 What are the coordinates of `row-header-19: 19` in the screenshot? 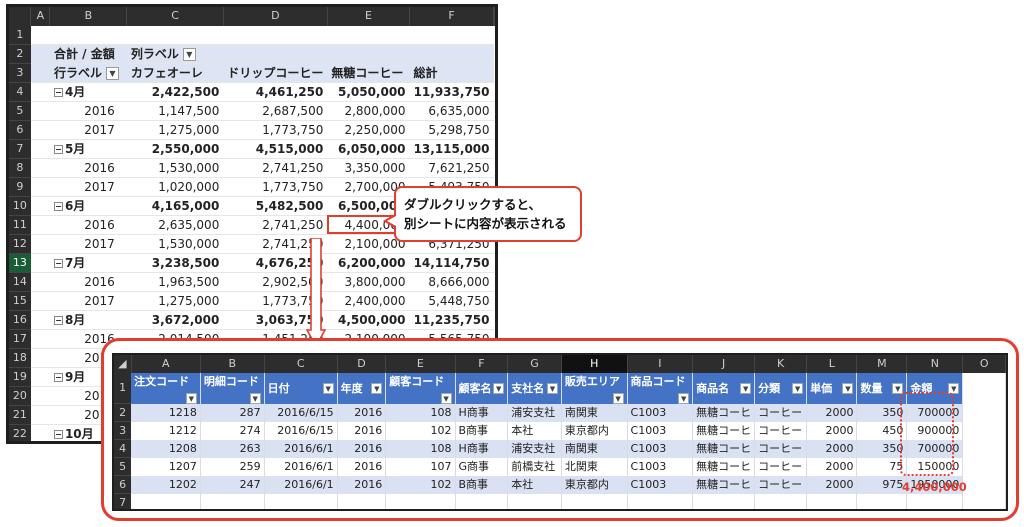 It's located at (20, 377).